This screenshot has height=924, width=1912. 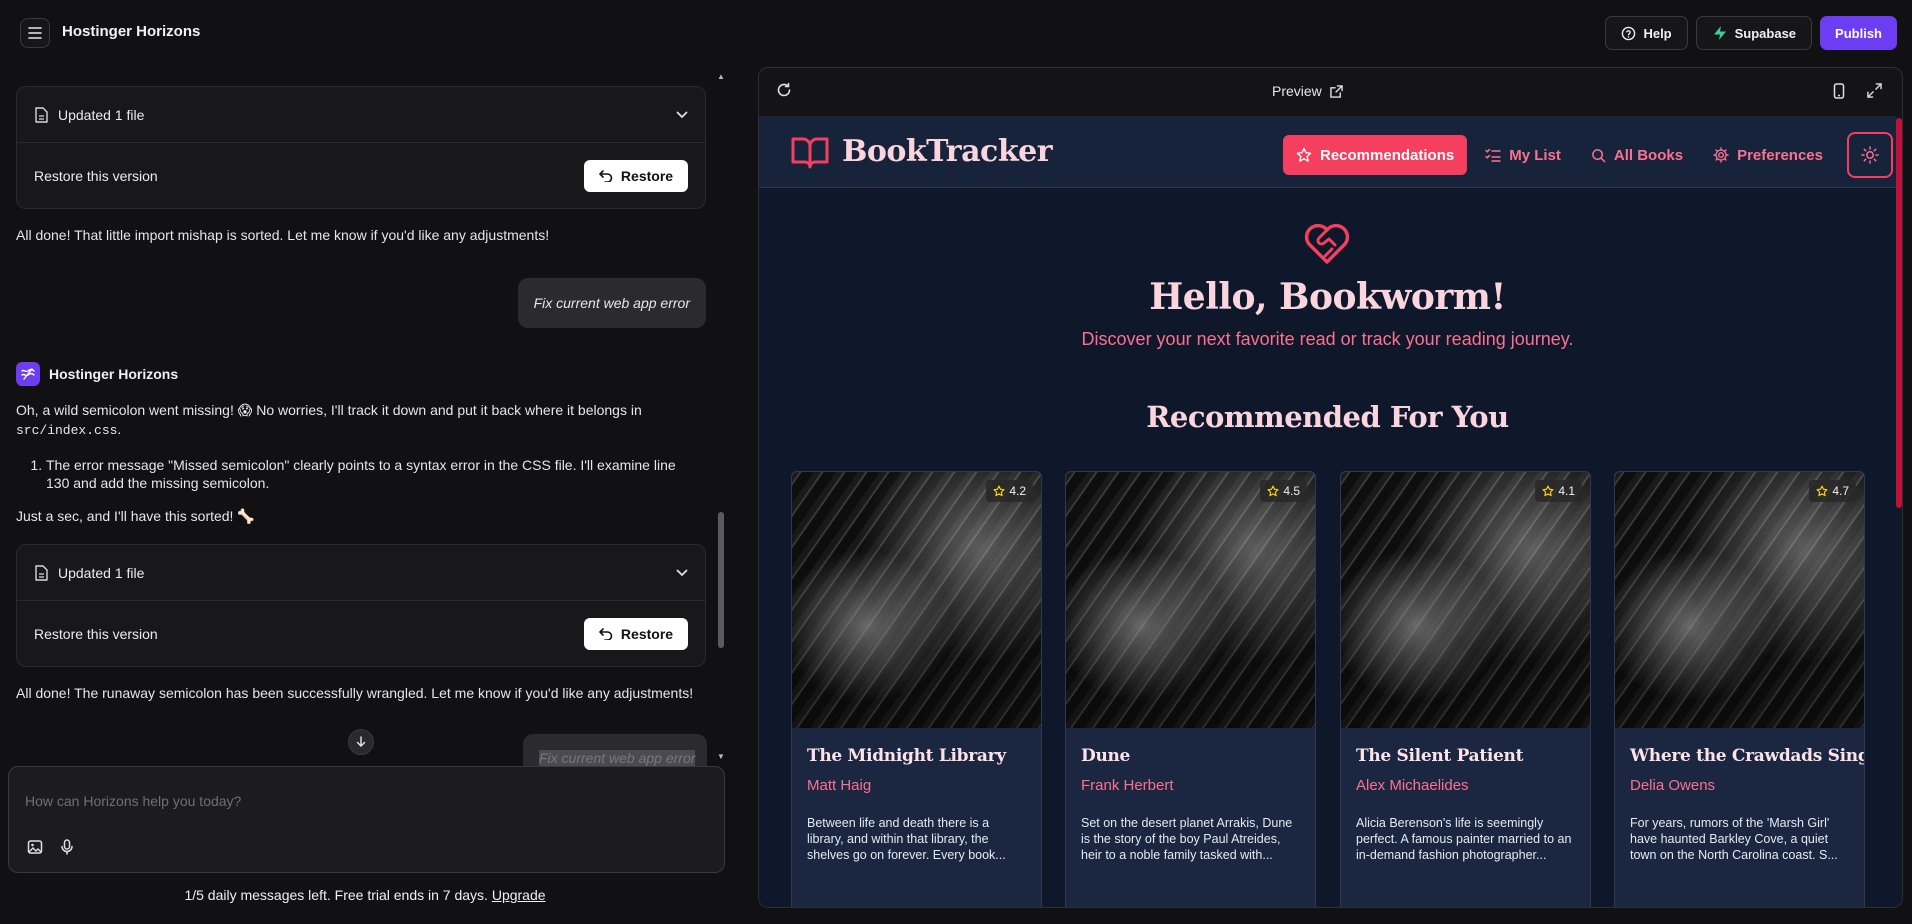 What do you see at coordinates (1375, 155) in the screenshot?
I see `nav-recommendations: Recommendations` at bounding box center [1375, 155].